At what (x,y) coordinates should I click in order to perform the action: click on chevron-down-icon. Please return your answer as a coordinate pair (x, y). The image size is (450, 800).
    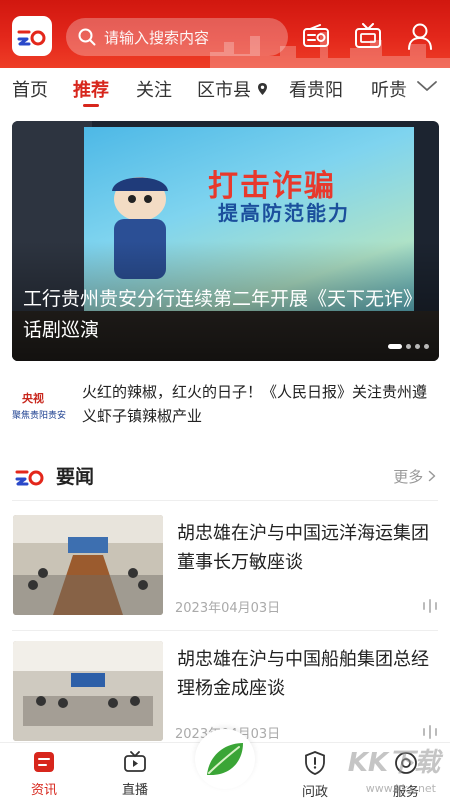
    Looking at the image, I should click on (427, 86).